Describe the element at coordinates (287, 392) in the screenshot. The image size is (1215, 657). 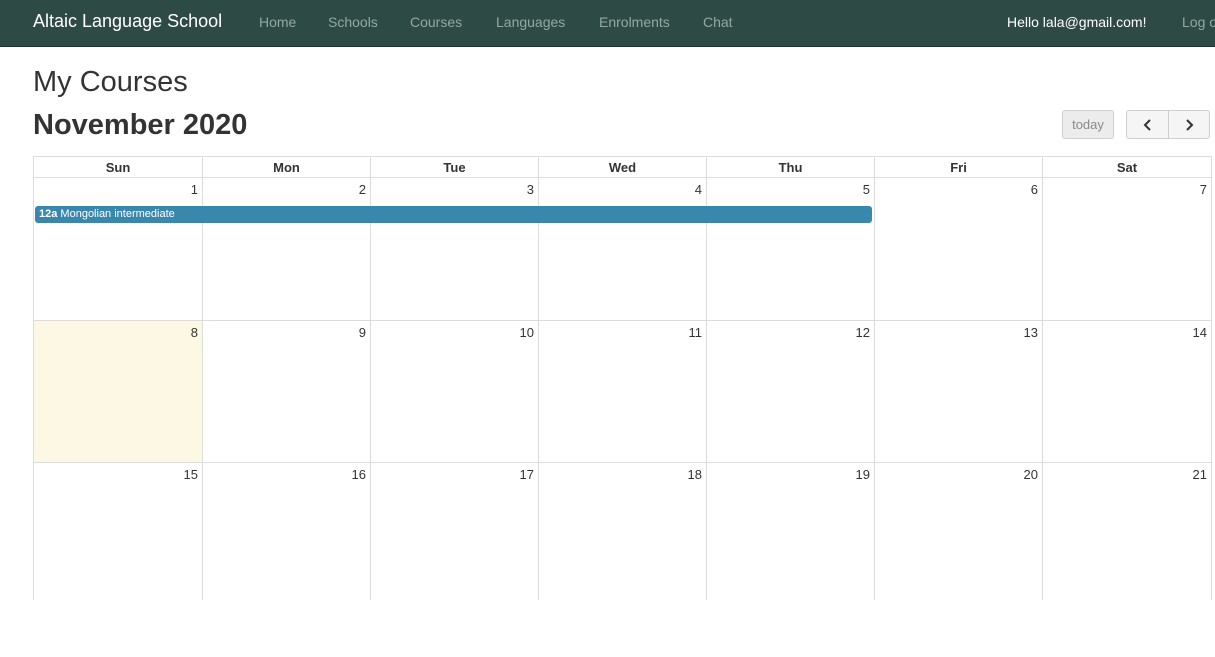
I see `day-cell: 9` at that location.